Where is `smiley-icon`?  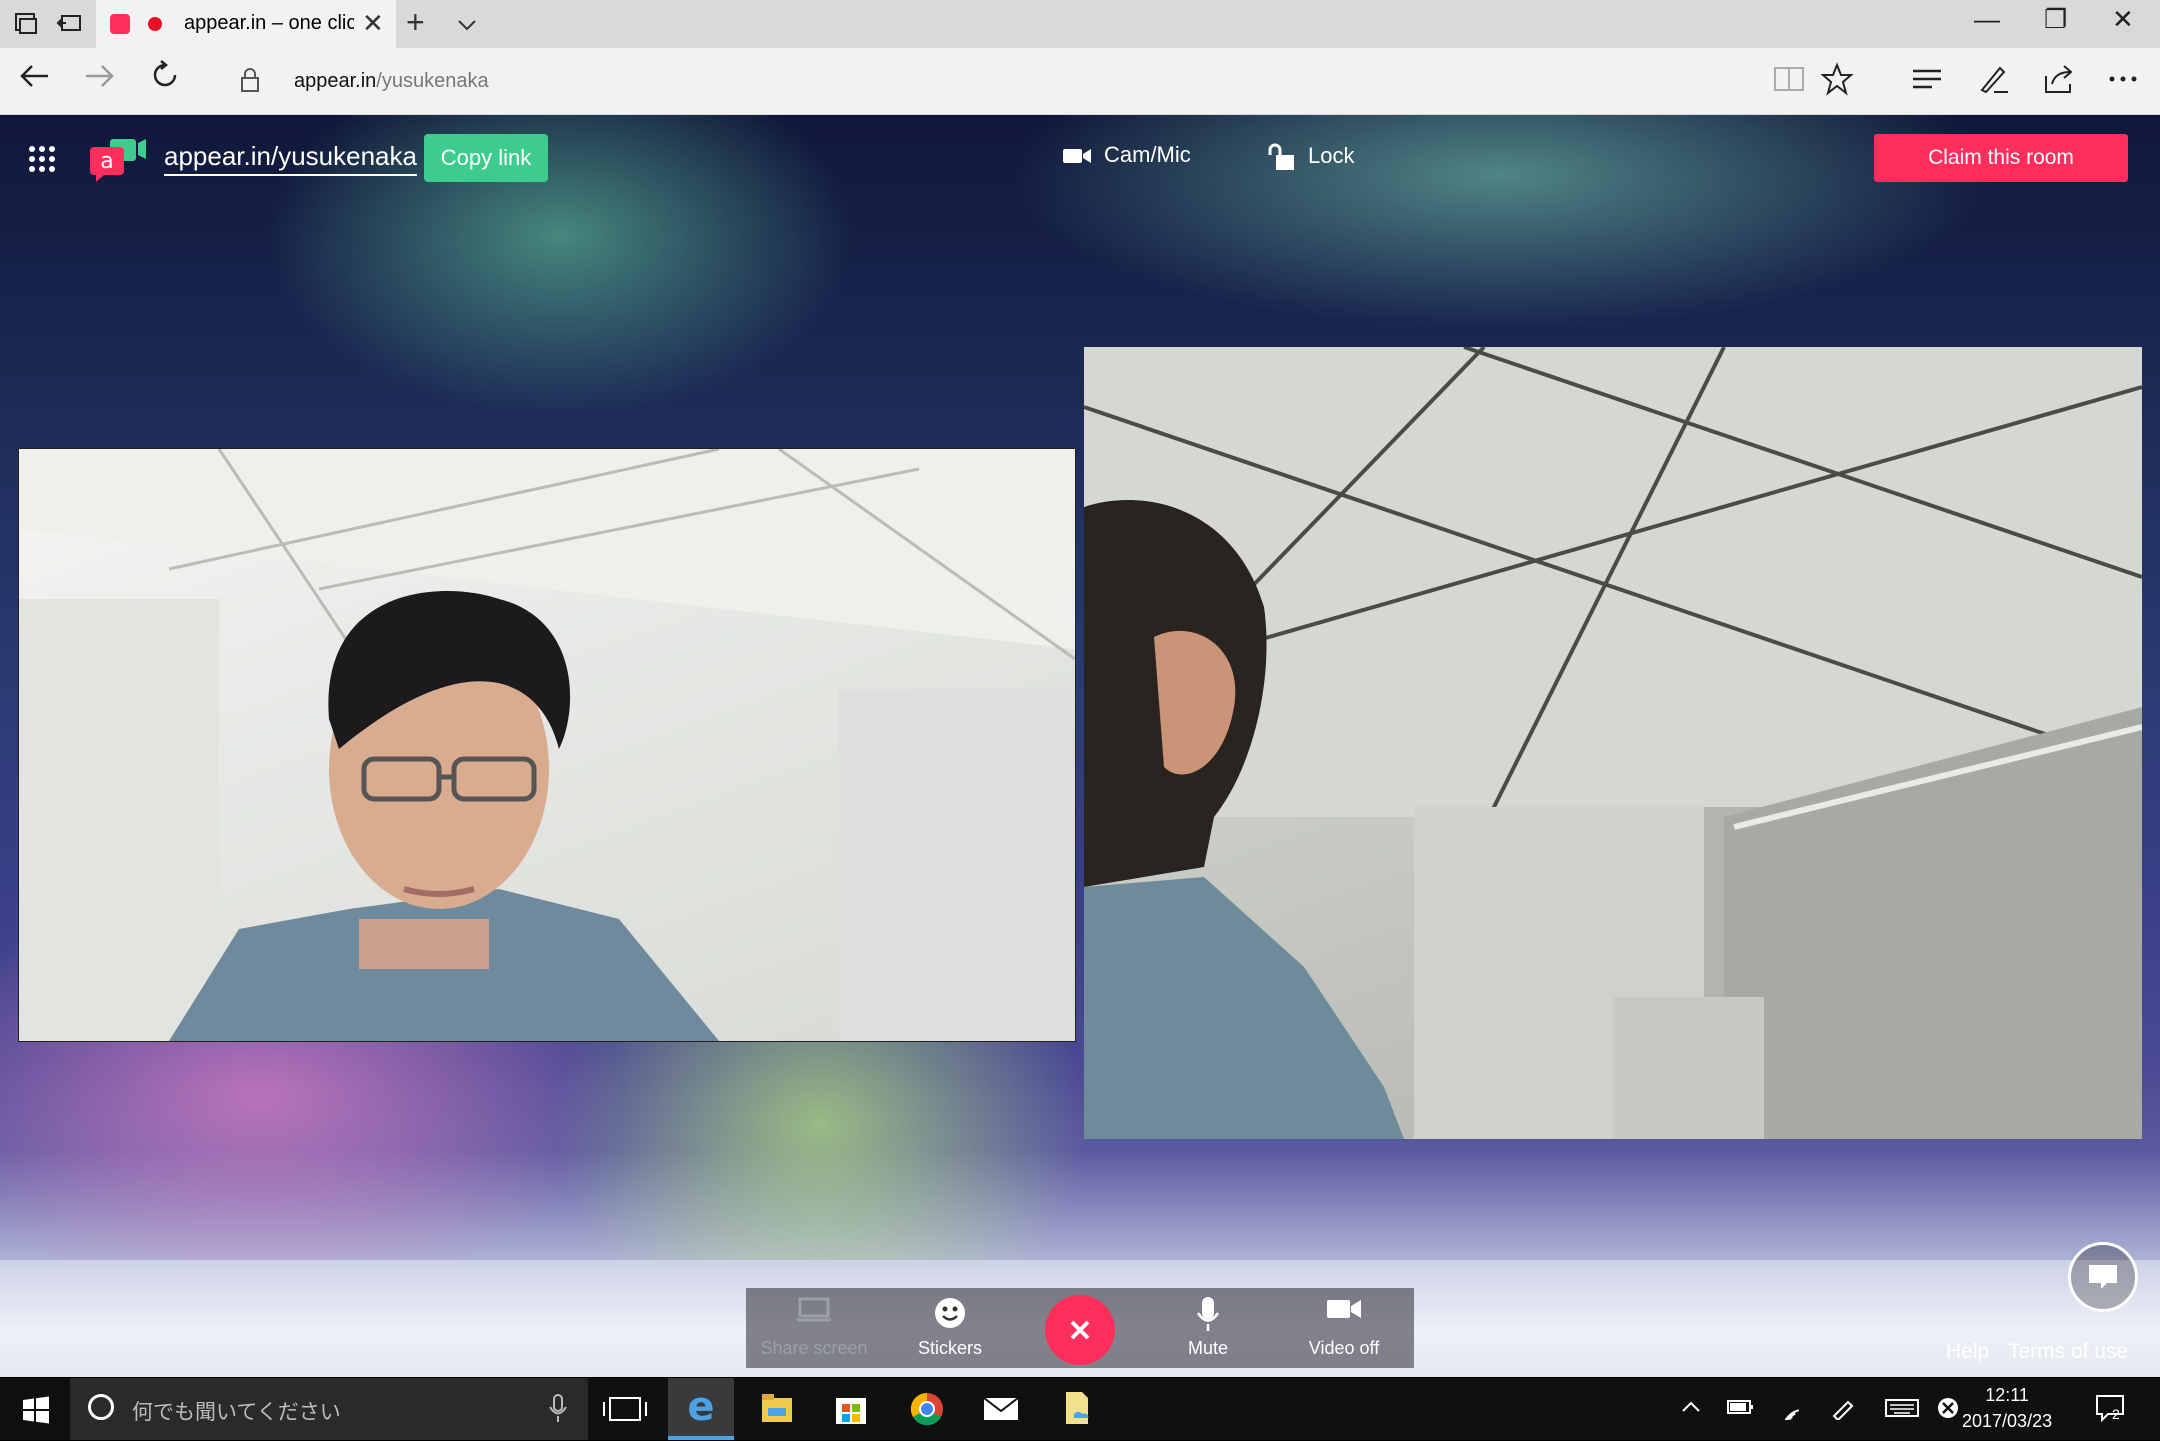 smiley-icon is located at coordinates (950, 1313).